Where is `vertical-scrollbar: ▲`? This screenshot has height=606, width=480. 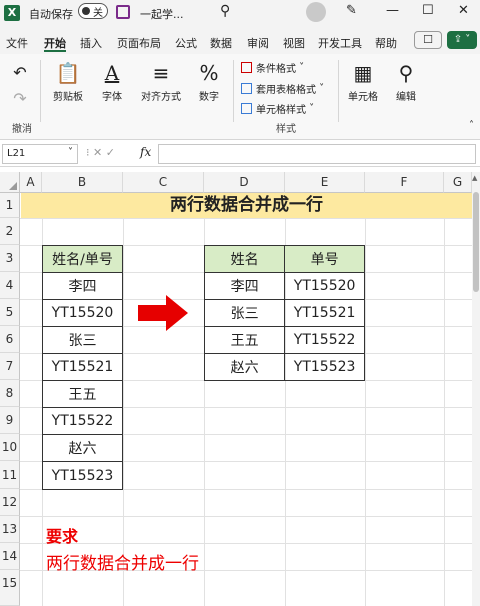 vertical-scrollbar: ▲ is located at coordinates (476, 389).